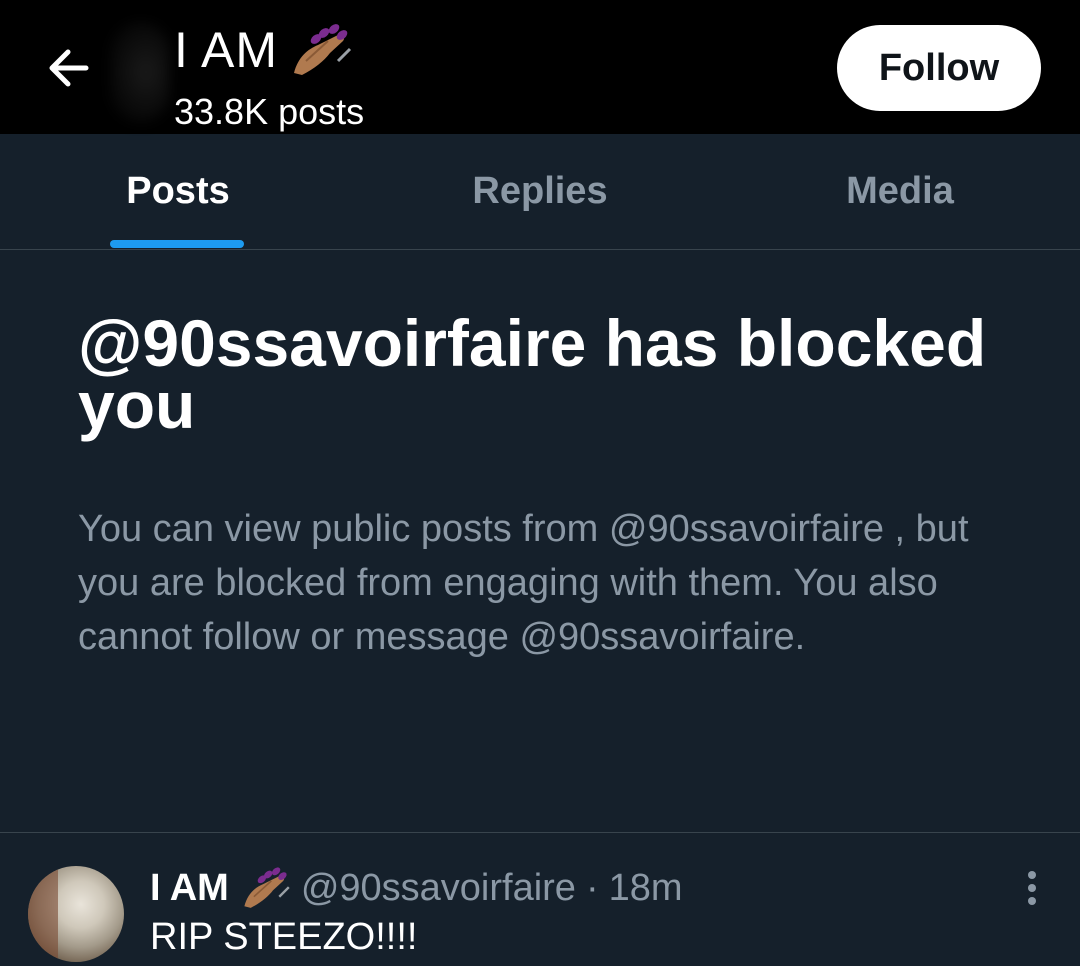 This screenshot has height=966, width=1080. Describe the element at coordinates (177, 244) in the screenshot. I see `active-tab-indicator` at that location.